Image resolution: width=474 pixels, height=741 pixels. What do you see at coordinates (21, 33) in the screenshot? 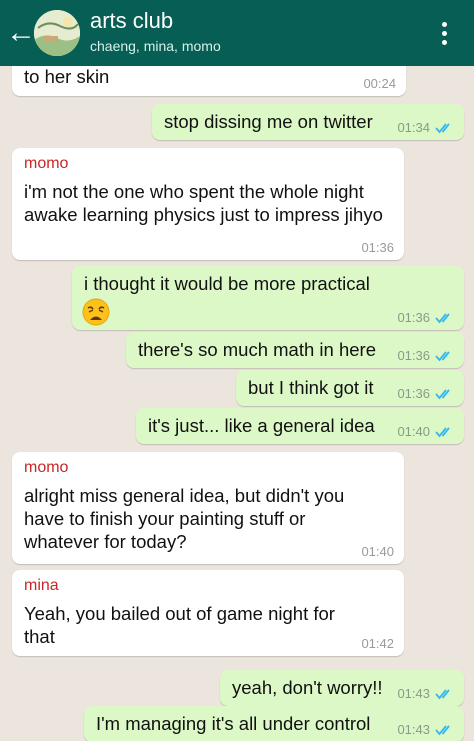
I see `back-arrow-icon: ←` at bounding box center [21, 33].